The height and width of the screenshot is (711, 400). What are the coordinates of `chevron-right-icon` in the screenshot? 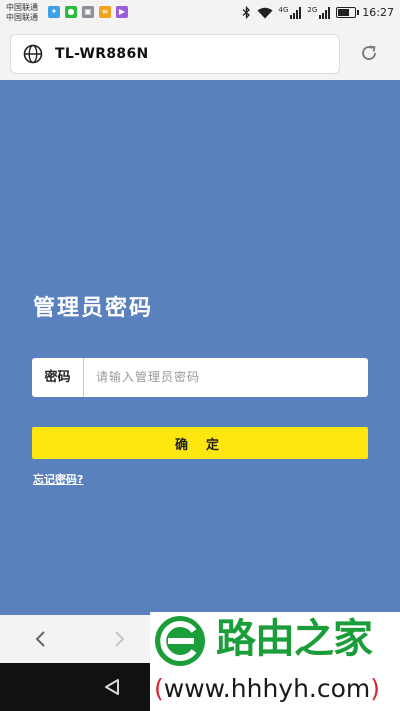 It's located at (119, 639).